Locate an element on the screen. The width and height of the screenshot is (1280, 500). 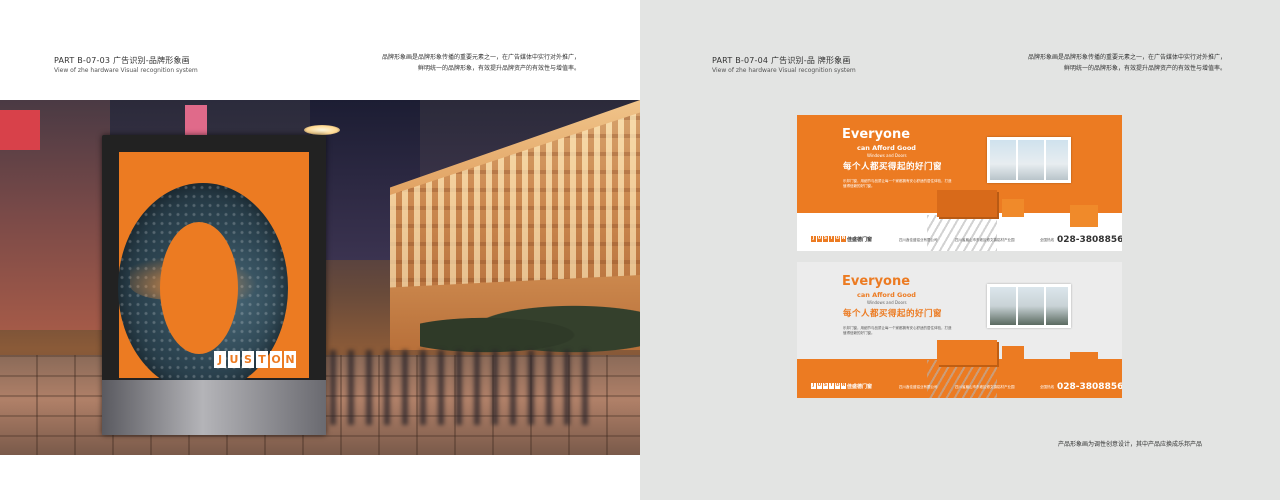
window-photo is located at coordinates (1029, 160).